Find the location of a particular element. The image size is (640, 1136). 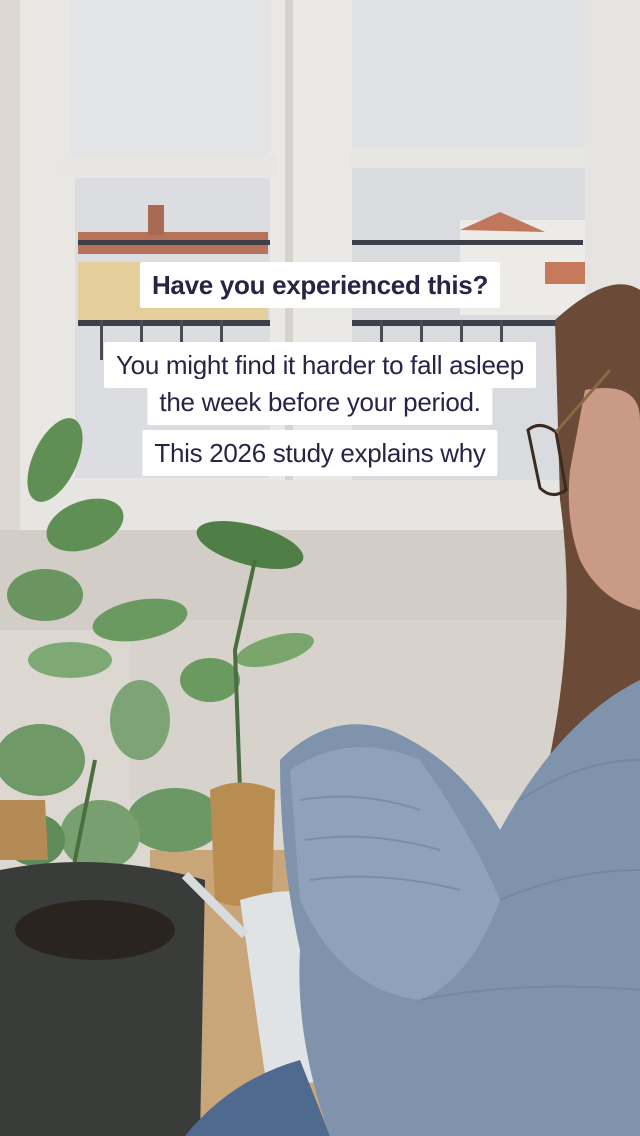

window-pane-top-right is located at coordinates (471, 75).